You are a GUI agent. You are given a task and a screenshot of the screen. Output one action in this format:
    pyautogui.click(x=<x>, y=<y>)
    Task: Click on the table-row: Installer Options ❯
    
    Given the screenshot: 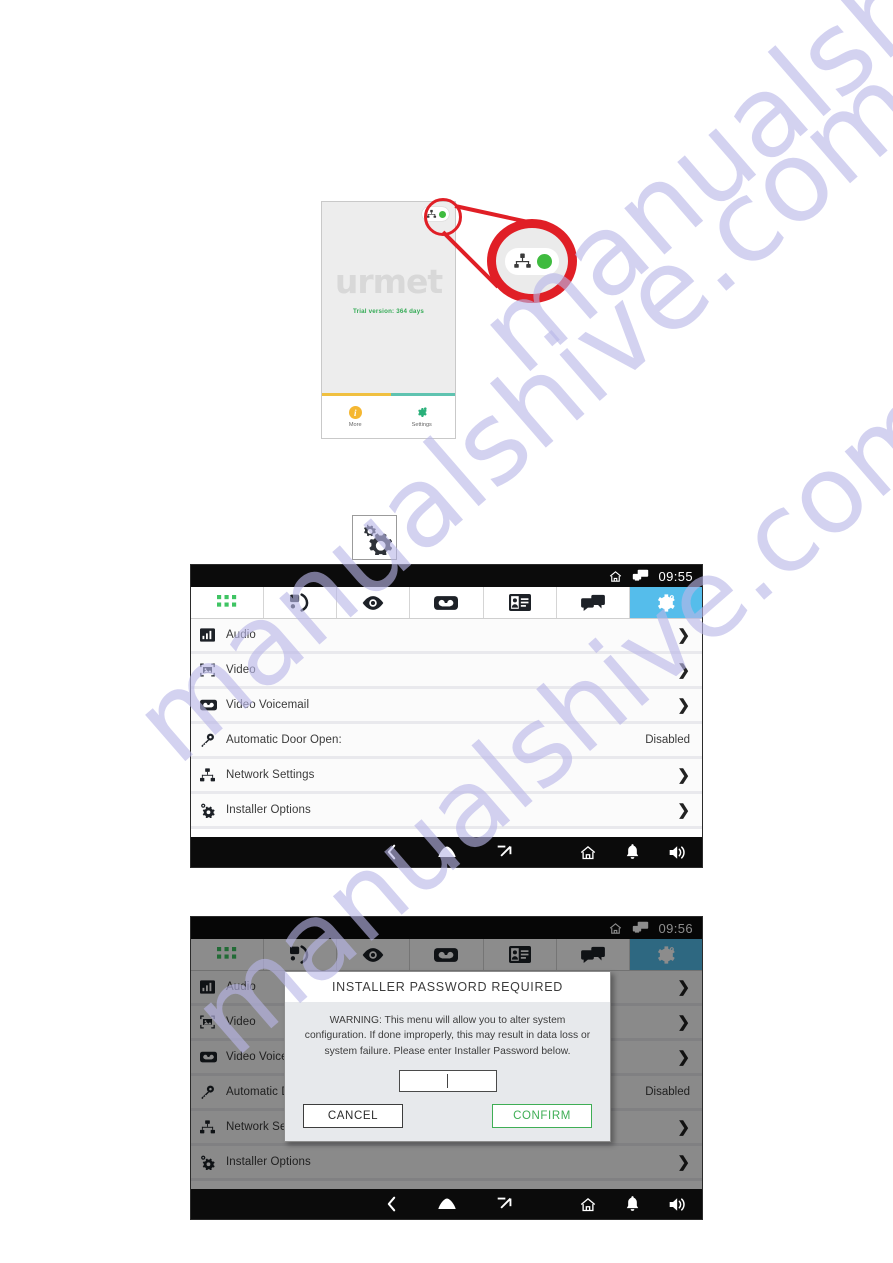 What is the action you would take?
    pyautogui.click(x=446, y=811)
    